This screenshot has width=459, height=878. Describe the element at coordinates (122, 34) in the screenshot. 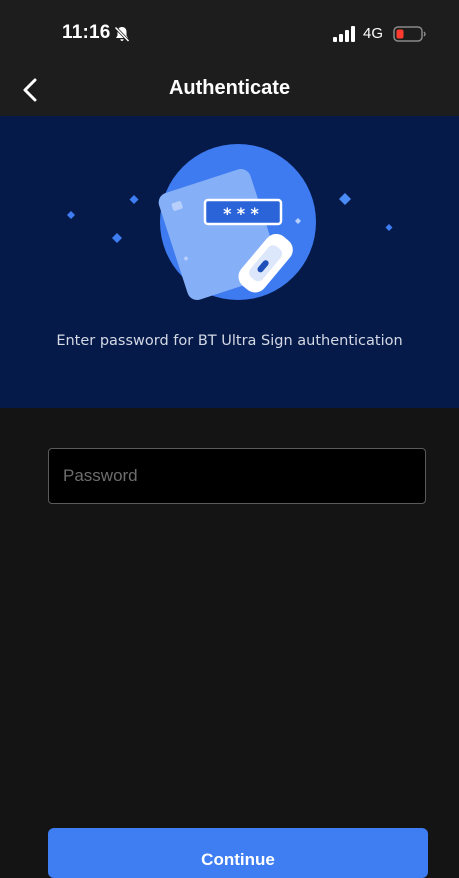

I see `bell-slash-icon` at that location.